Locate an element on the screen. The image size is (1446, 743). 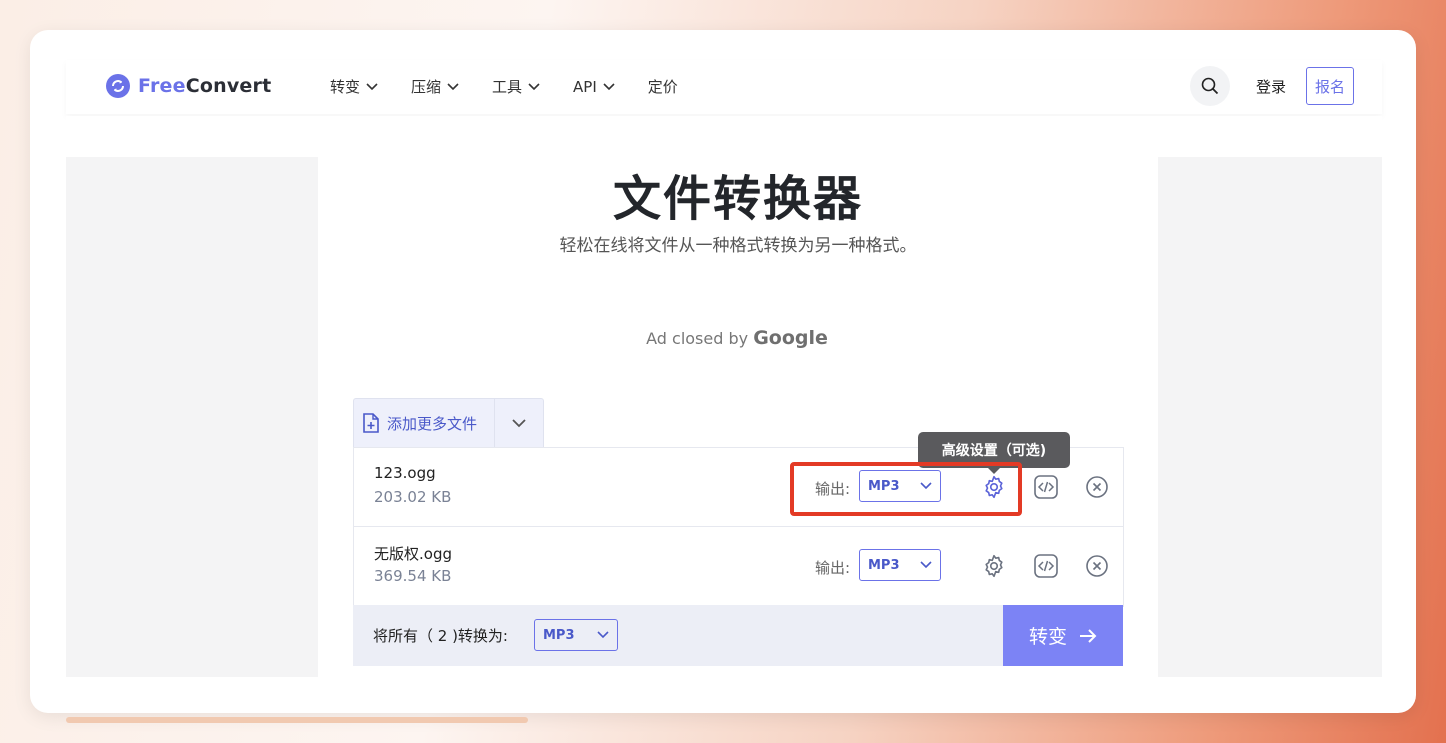
output-label: 输出: is located at coordinates (833, 568).